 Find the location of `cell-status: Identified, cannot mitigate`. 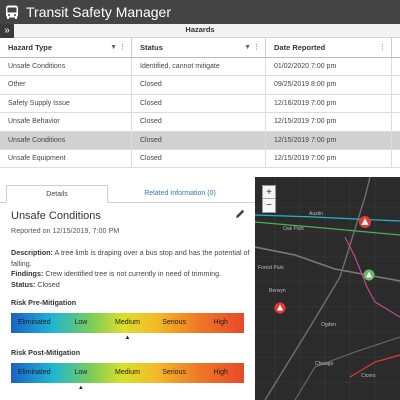

cell-status: Identified, cannot mitigate is located at coordinates (199, 67).